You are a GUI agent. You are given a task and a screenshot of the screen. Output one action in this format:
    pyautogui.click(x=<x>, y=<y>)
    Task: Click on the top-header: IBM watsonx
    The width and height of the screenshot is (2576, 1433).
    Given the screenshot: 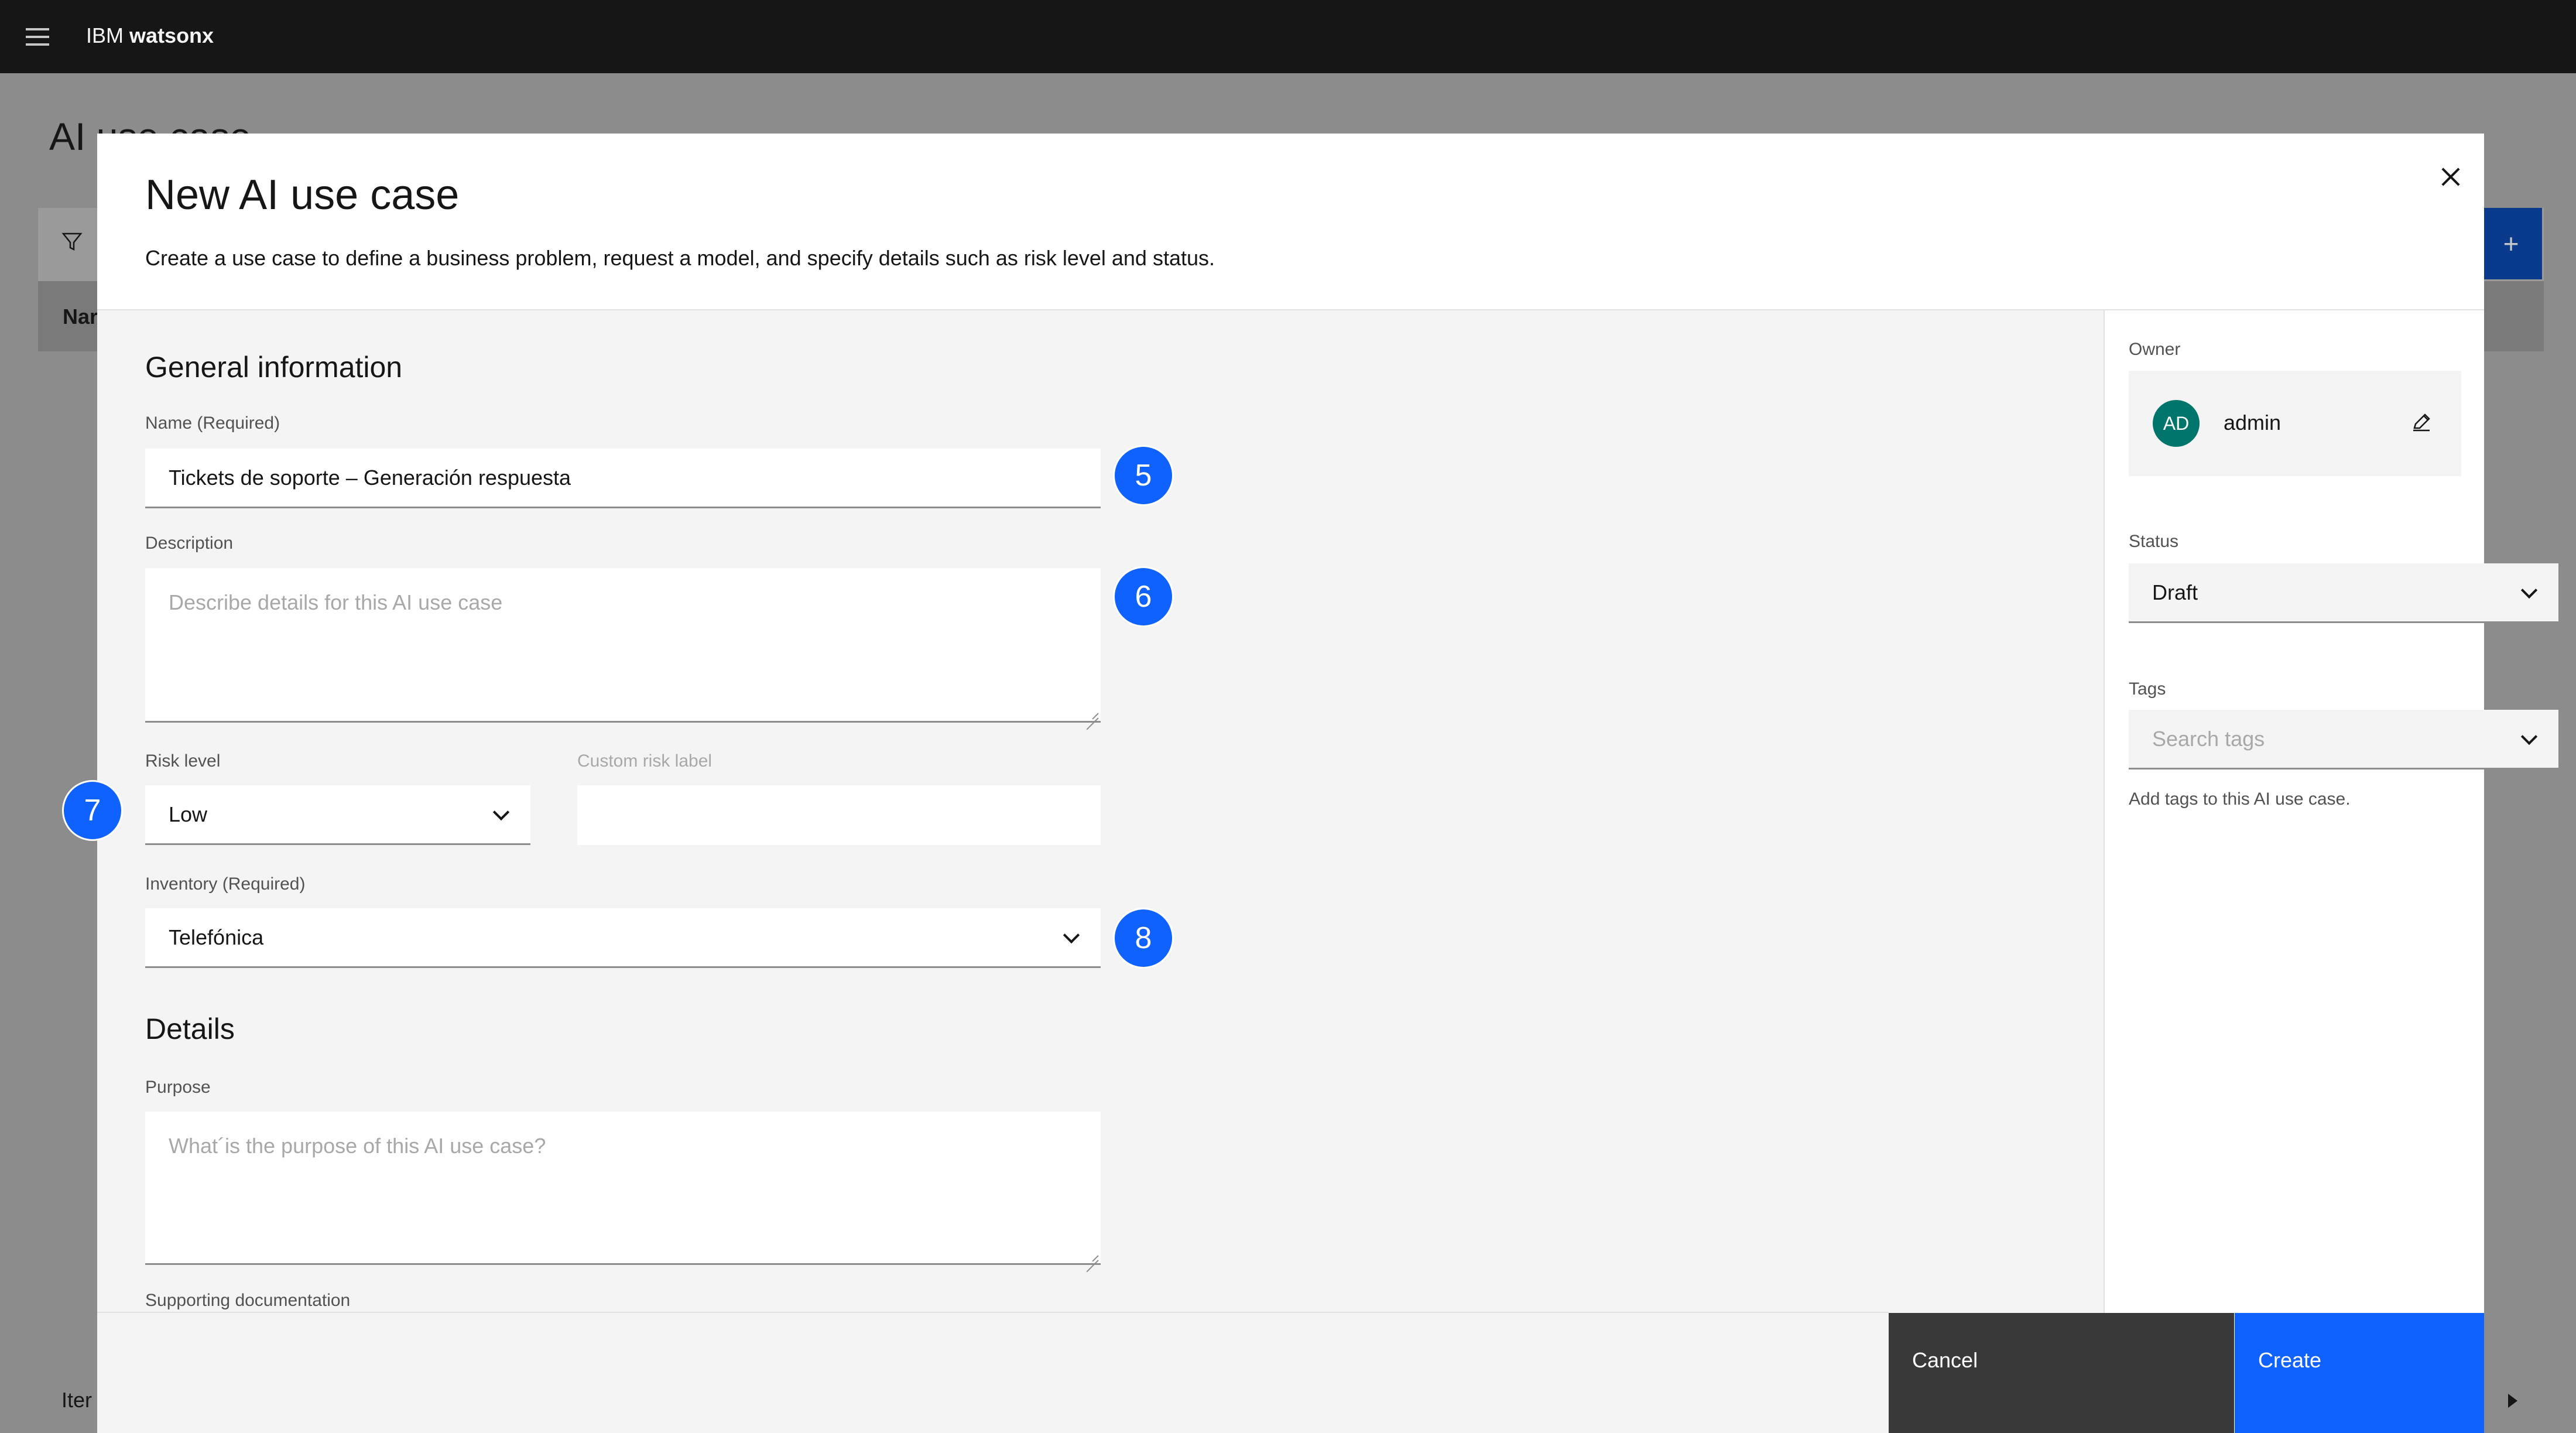 What is the action you would take?
    pyautogui.click(x=1288, y=36)
    